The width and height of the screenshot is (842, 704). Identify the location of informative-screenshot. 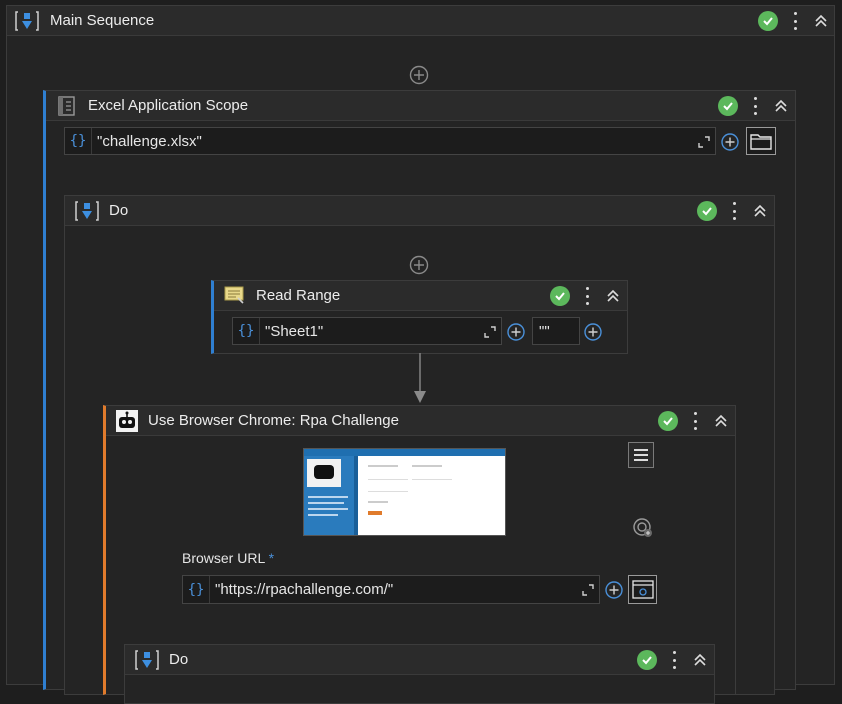
(404, 492).